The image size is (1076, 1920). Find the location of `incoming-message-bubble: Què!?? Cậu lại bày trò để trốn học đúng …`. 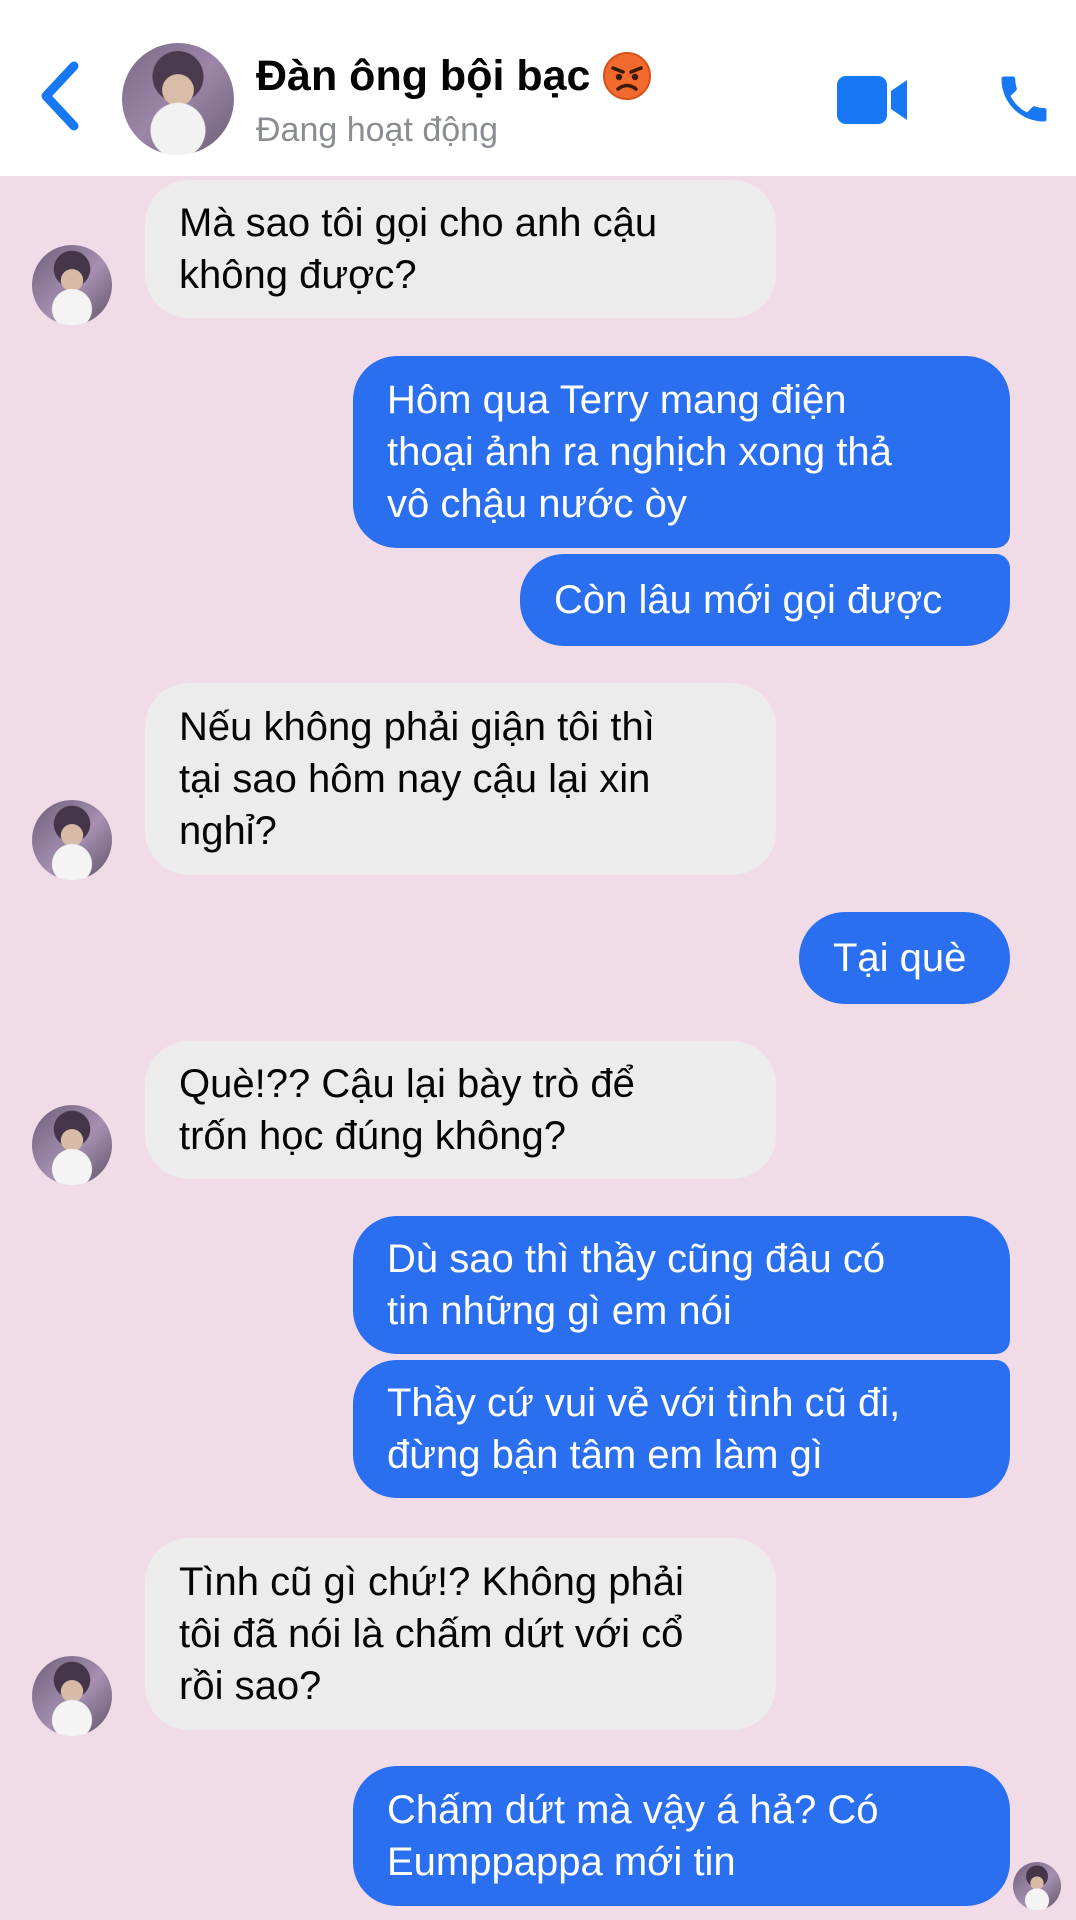

incoming-message-bubble: Què!?? Cậu lại bày trò để trốn học đúng … is located at coordinates (460, 1110).